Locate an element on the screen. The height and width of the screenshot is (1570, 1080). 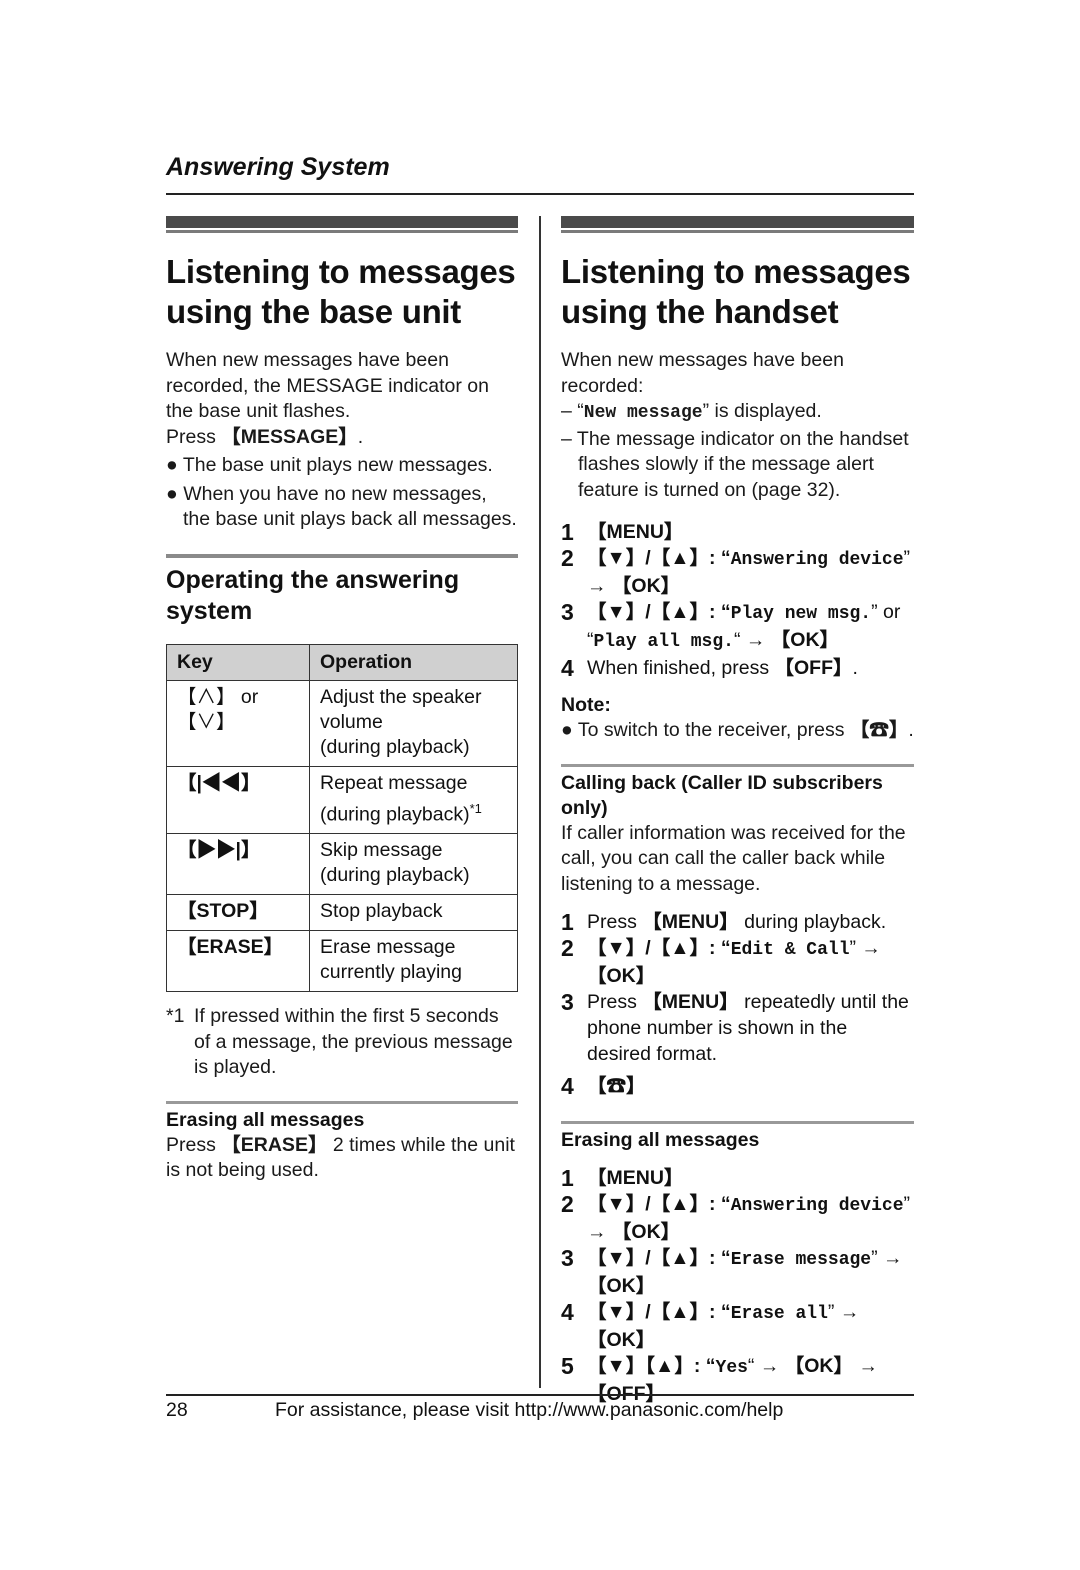
note-title: Note: is located at coordinates (586, 705).